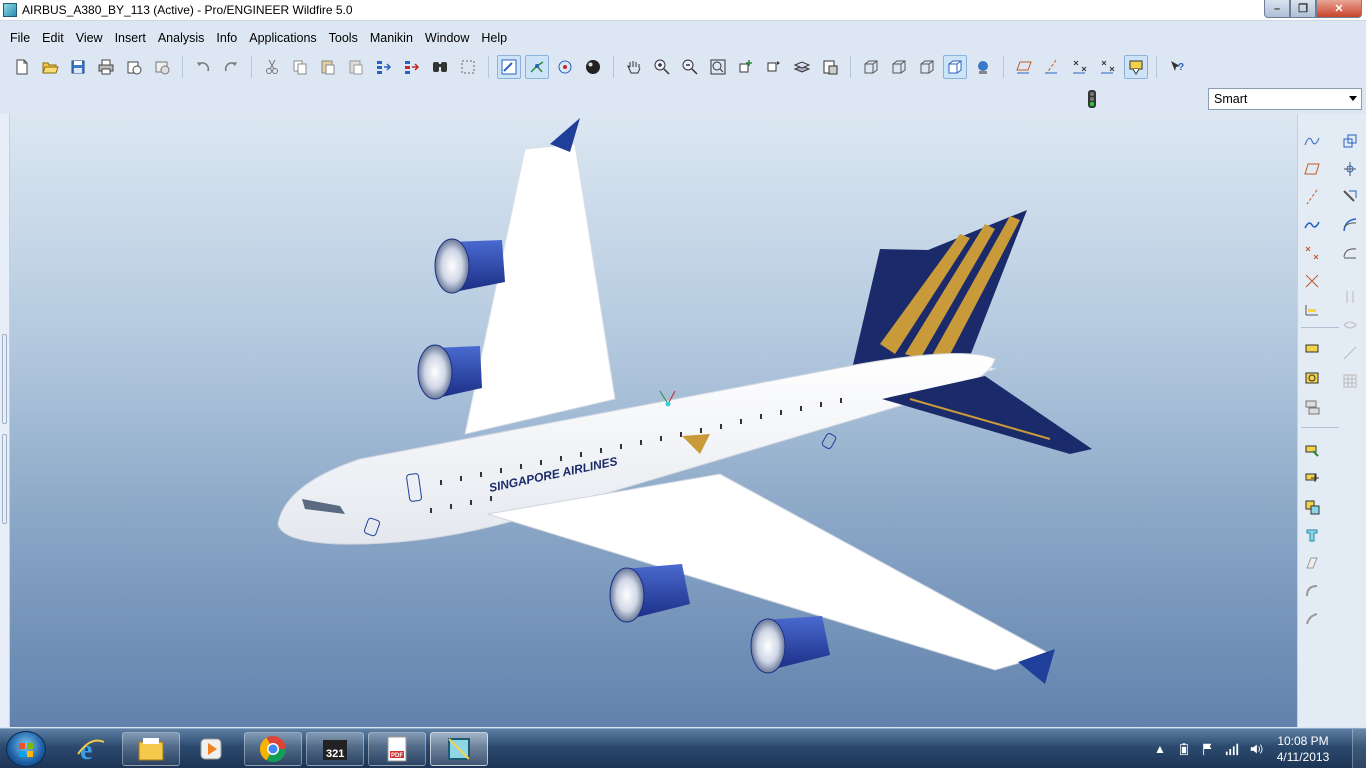 Image resolution: width=1366 pixels, height=768 pixels. What do you see at coordinates (1285, 99) in the screenshot?
I see `selection-filter-dropdown: Smart` at bounding box center [1285, 99].